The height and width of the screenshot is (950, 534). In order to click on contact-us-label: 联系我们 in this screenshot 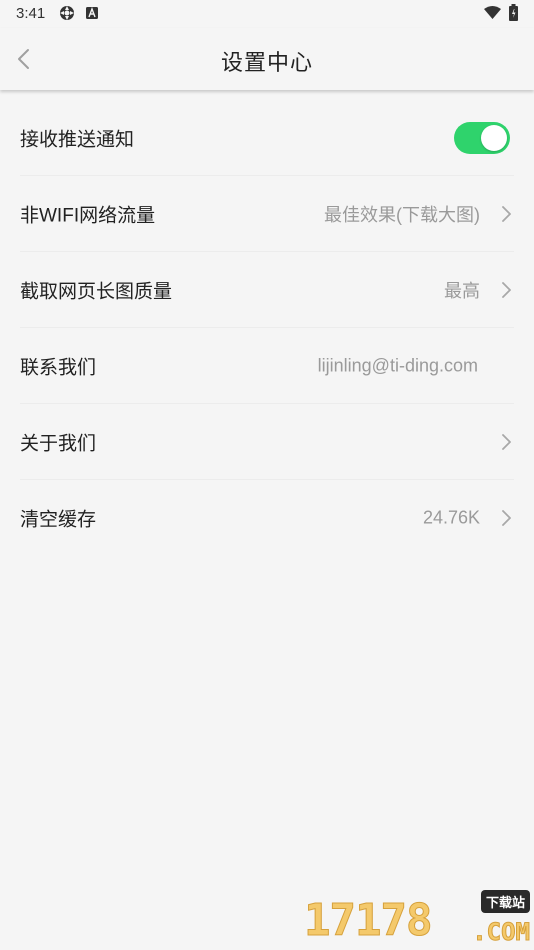, I will do `click(58, 367)`.